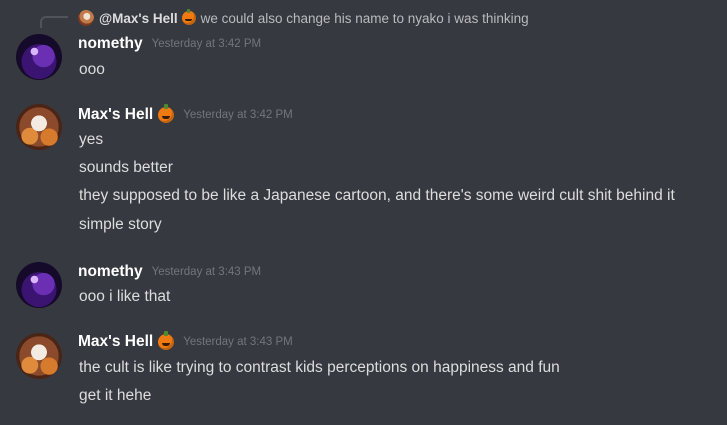 The width and height of the screenshot is (727, 425). I want to click on message-header: Max's Hell Yesterday at 3:43 PM, so click(185, 341).